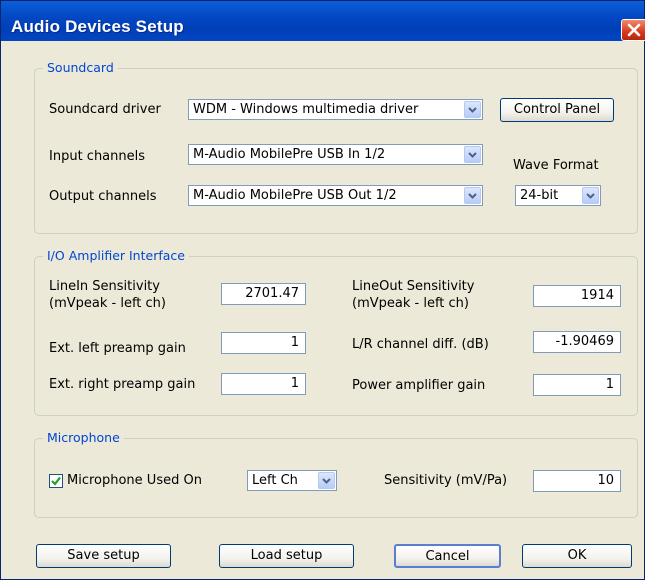  I want to click on control-panel-button: Control Panel, so click(557, 110).